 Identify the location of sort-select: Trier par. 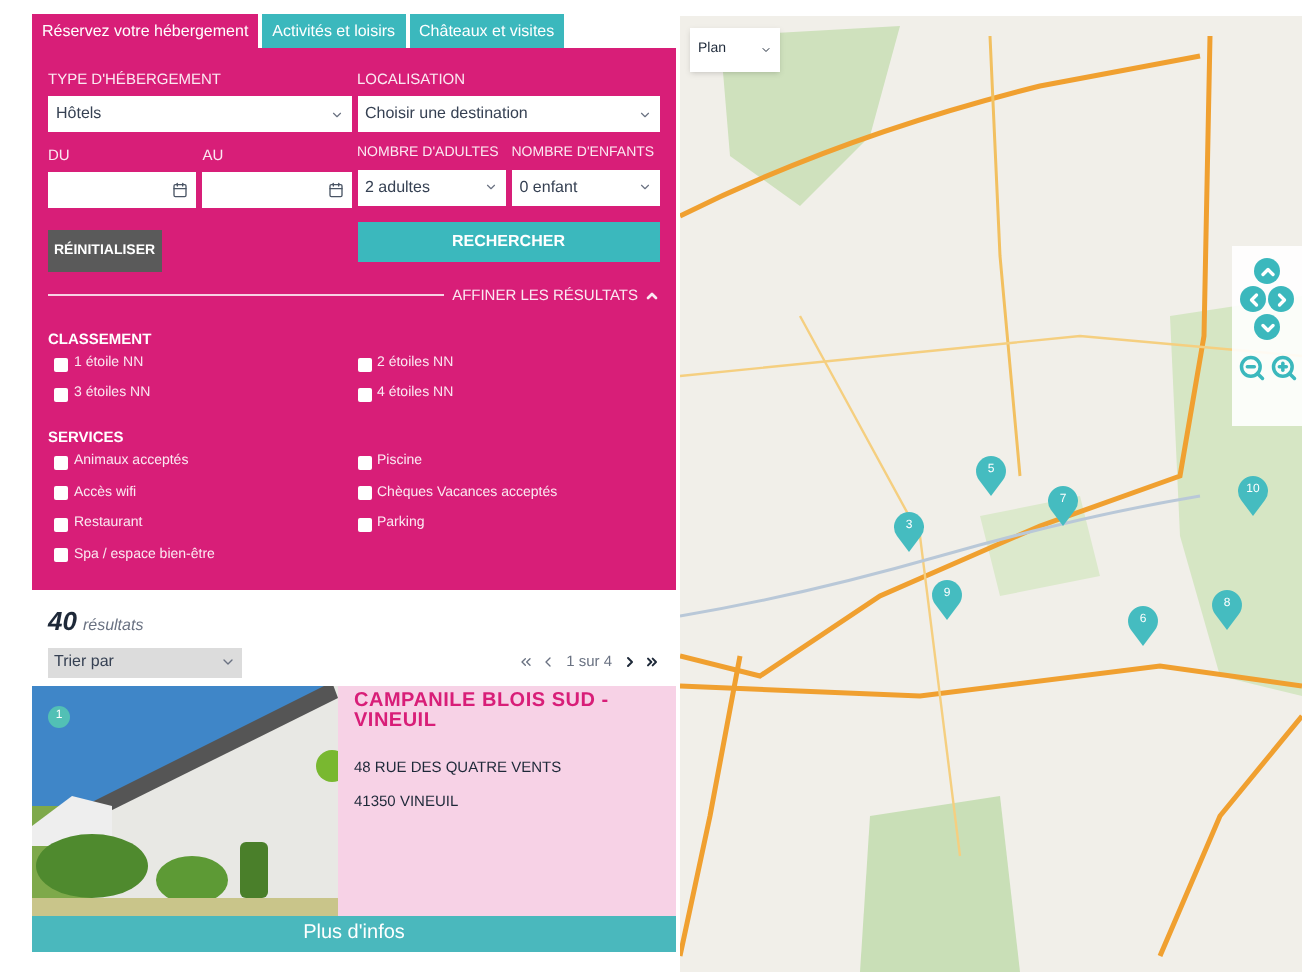
(145, 662).